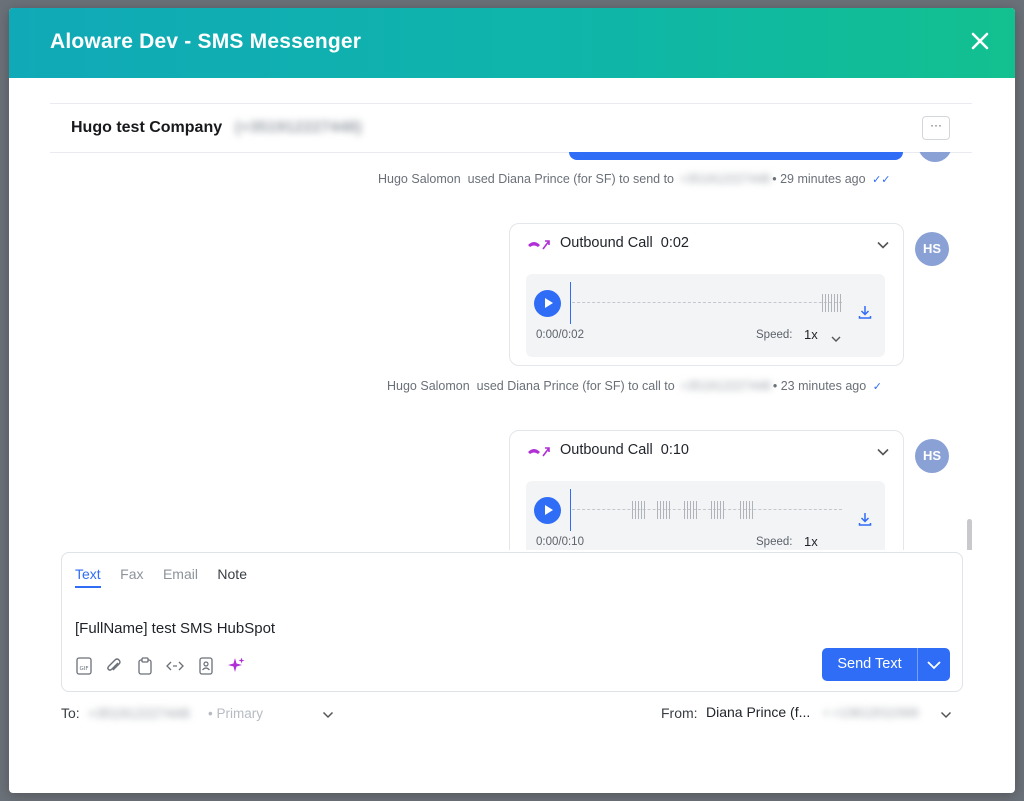  Describe the element at coordinates (145, 666) in the screenshot. I see `clipboard-icon` at that location.